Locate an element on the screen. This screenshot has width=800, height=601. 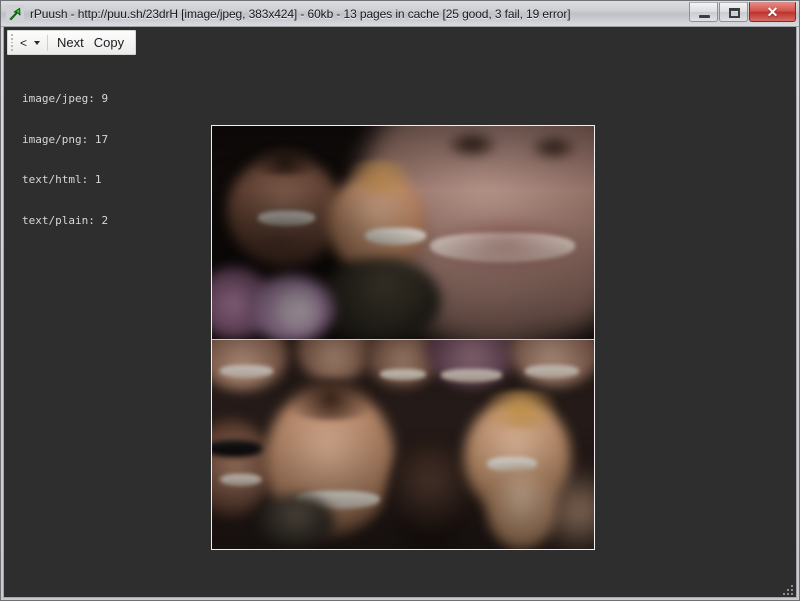
back-button: < is located at coordinates (22, 42).